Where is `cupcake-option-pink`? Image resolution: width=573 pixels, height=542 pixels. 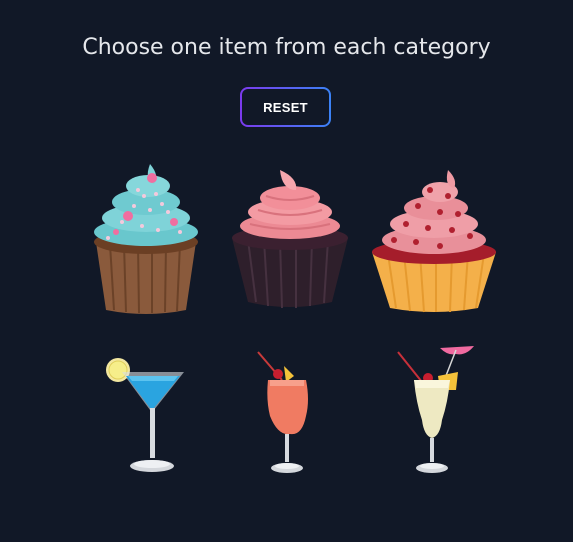 cupcake-option-pink is located at coordinates (290, 241).